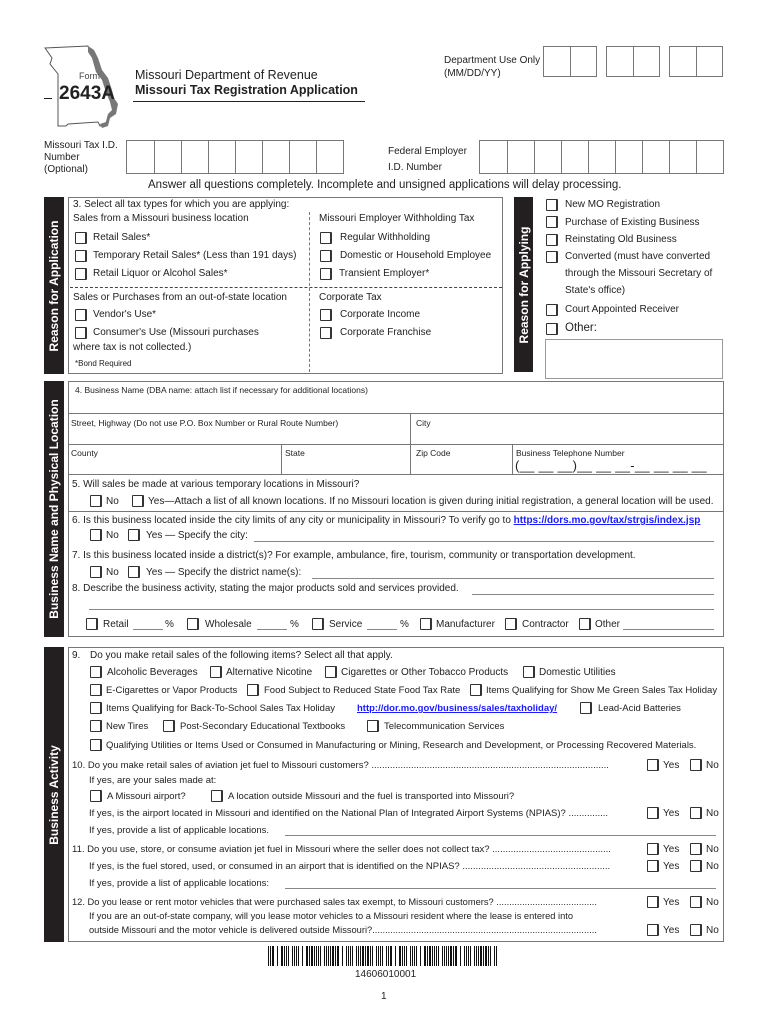 This screenshot has width=770, height=1024. Describe the element at coordinates (346, 624) in the screenshot. I see `label-service: Service` at that location.